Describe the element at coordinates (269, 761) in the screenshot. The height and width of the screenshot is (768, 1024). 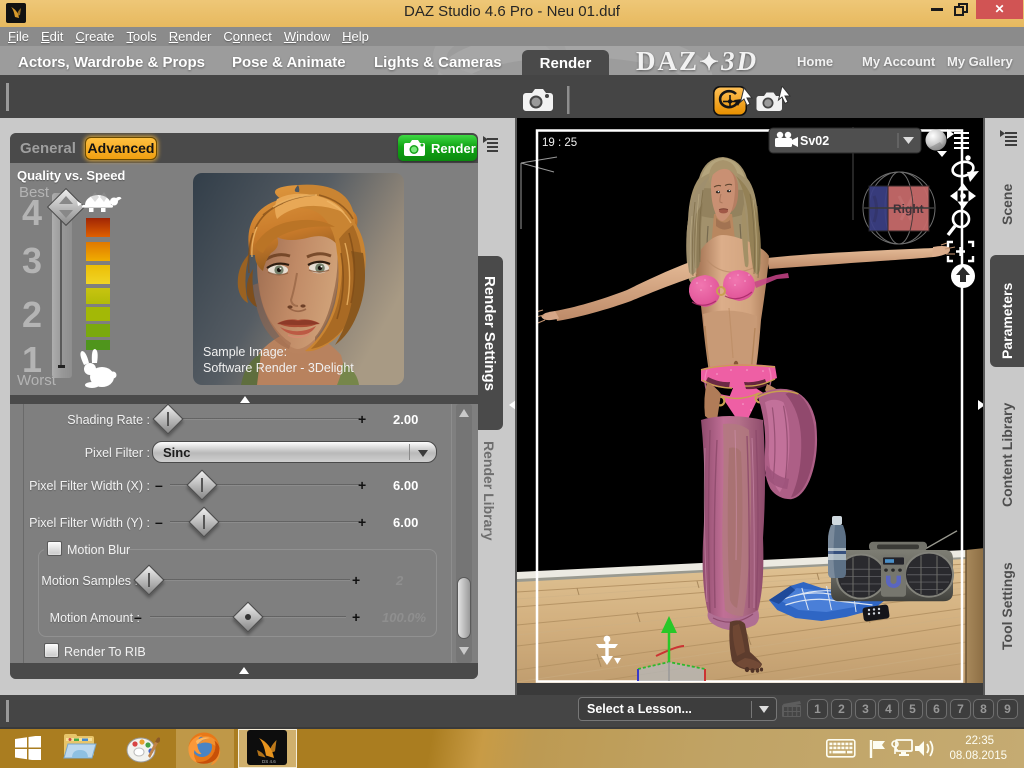
I see `svg-text: DS 4.6` at that location.